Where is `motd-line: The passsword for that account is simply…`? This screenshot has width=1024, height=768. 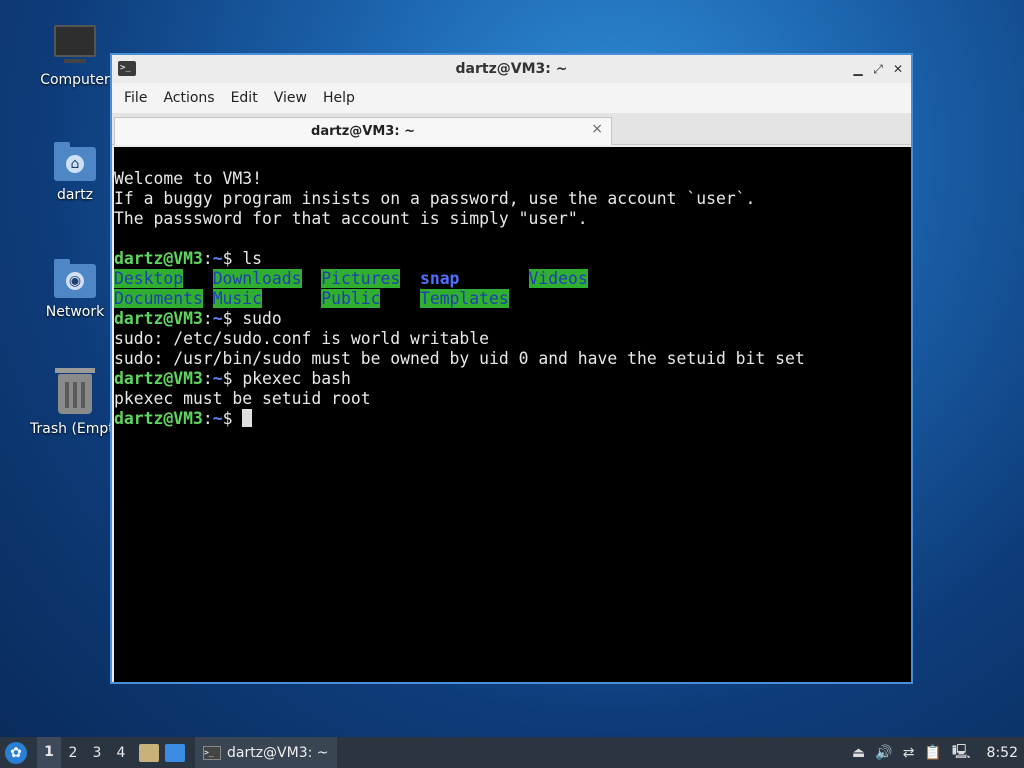
motd-line: The passsword for that account is simply… is located at coordinates (351, 218).